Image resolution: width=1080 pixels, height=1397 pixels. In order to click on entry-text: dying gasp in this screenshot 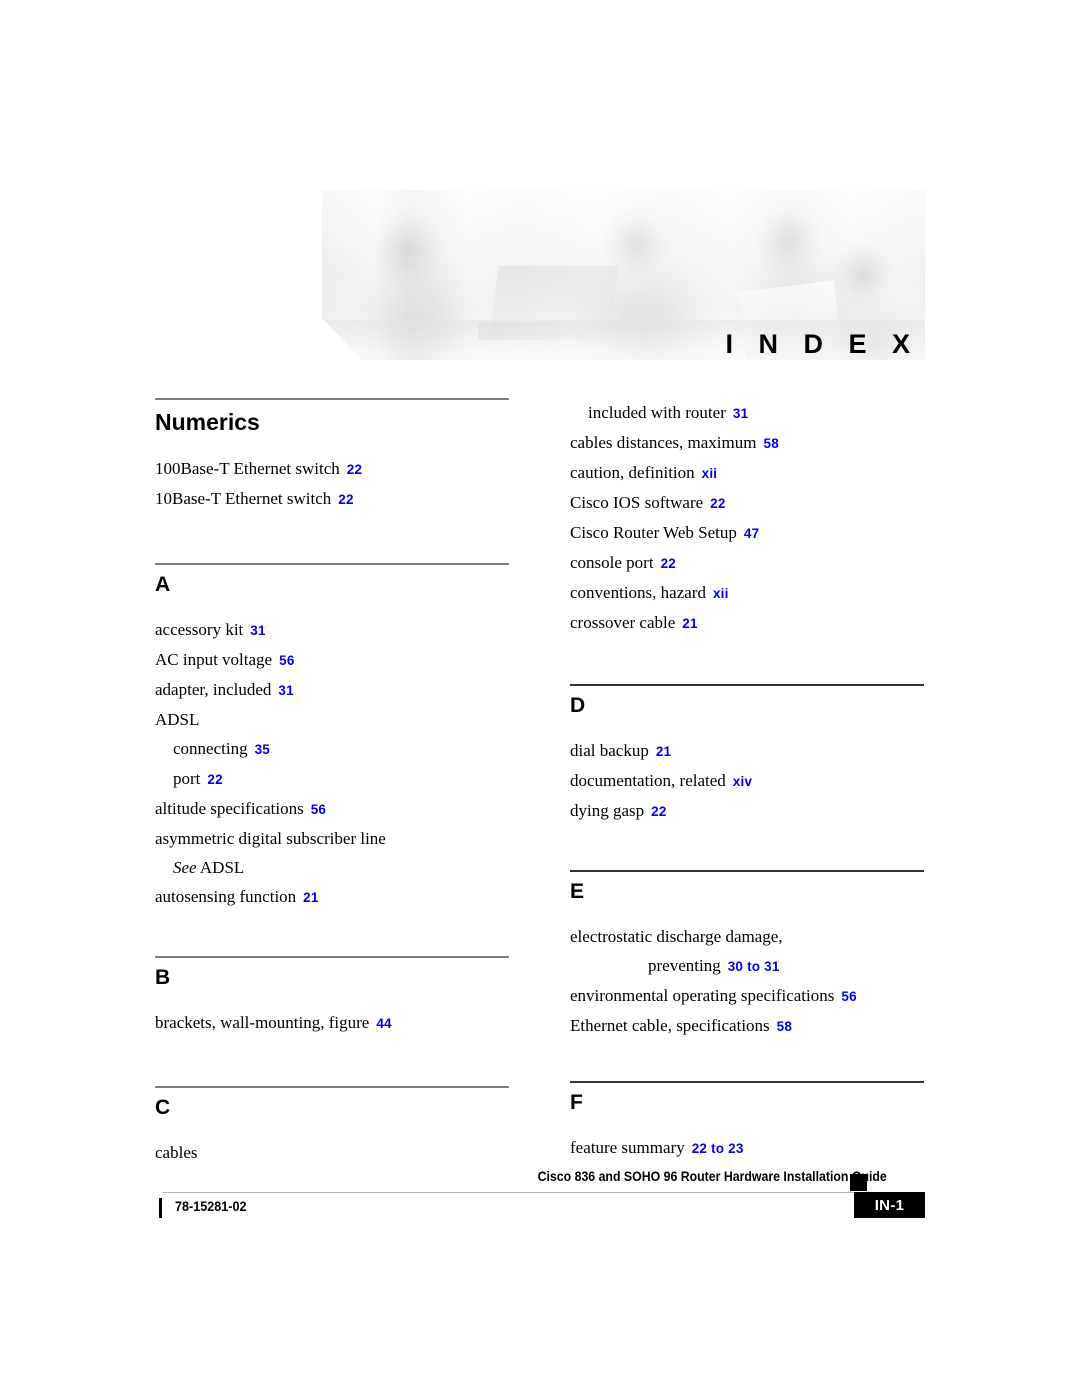, I will do `click(607, 810)`.